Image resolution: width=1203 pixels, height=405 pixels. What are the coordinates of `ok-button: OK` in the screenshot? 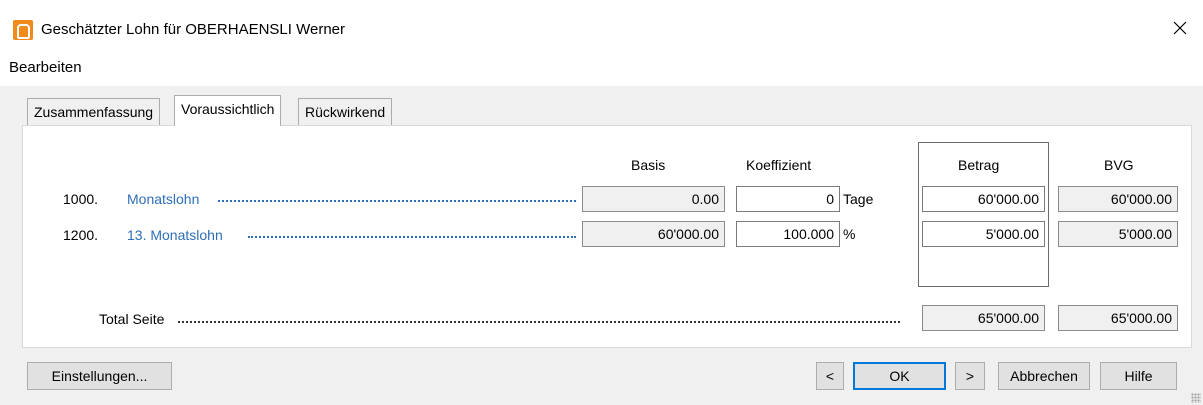 It's located at (899, 376).